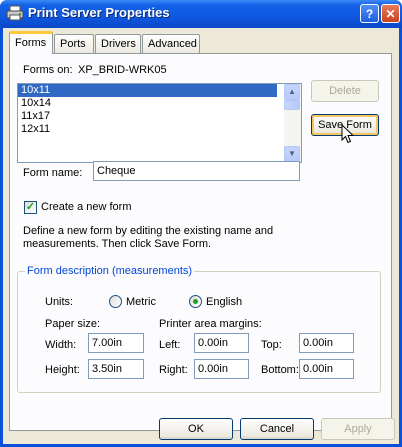 The image size is (402, 447). What do you see at coordinates (116, 343) in the screenshot?
I see `width-field: 7.00in` at bounding box center [116, 343].